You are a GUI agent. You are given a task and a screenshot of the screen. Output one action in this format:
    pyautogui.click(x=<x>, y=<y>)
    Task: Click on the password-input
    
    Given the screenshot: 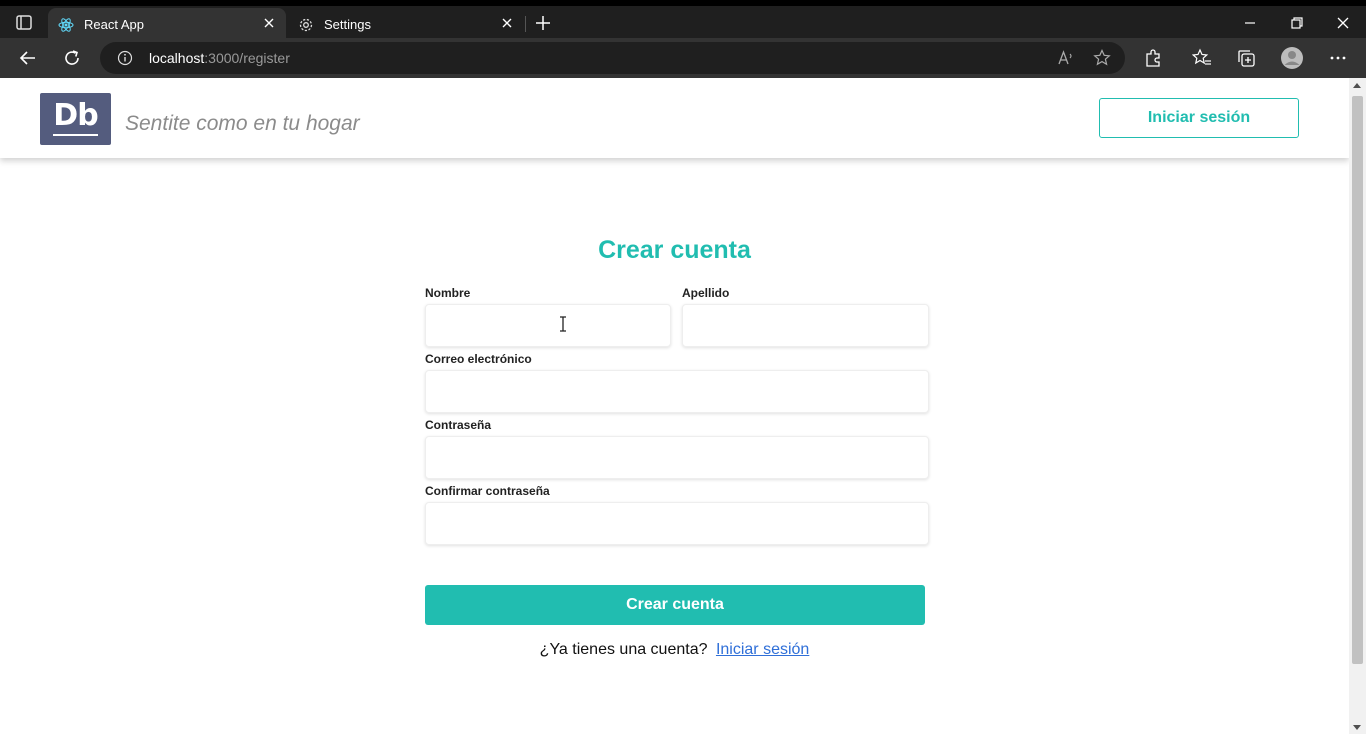 What is the action you would take?
    pyautogui.click(x=677, y=457)
    